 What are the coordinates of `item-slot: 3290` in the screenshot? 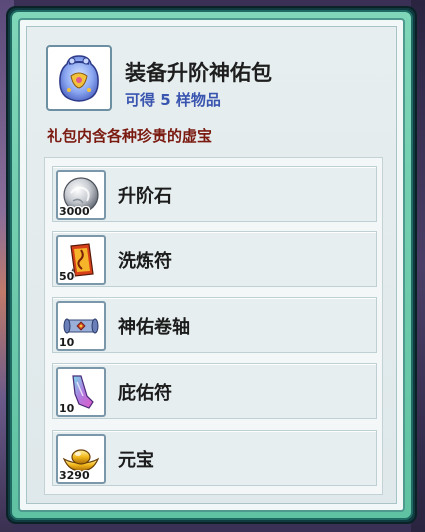 It's located at (81, 459).